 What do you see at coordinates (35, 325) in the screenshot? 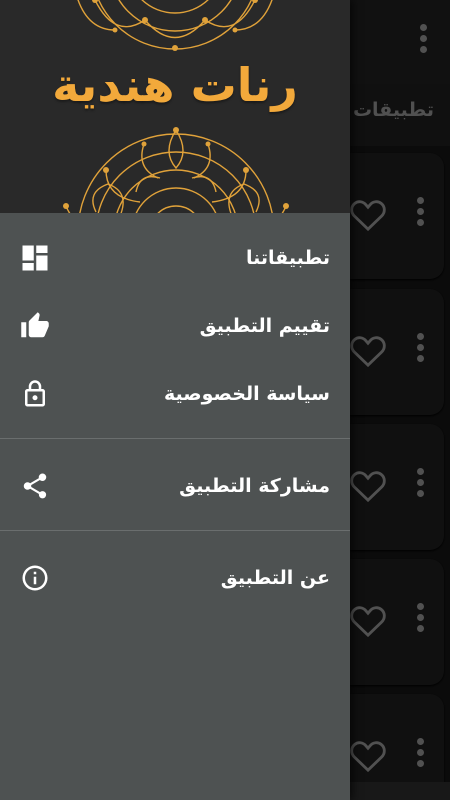
I see `thumbs-up-icon` at bounding box center [35, 325].